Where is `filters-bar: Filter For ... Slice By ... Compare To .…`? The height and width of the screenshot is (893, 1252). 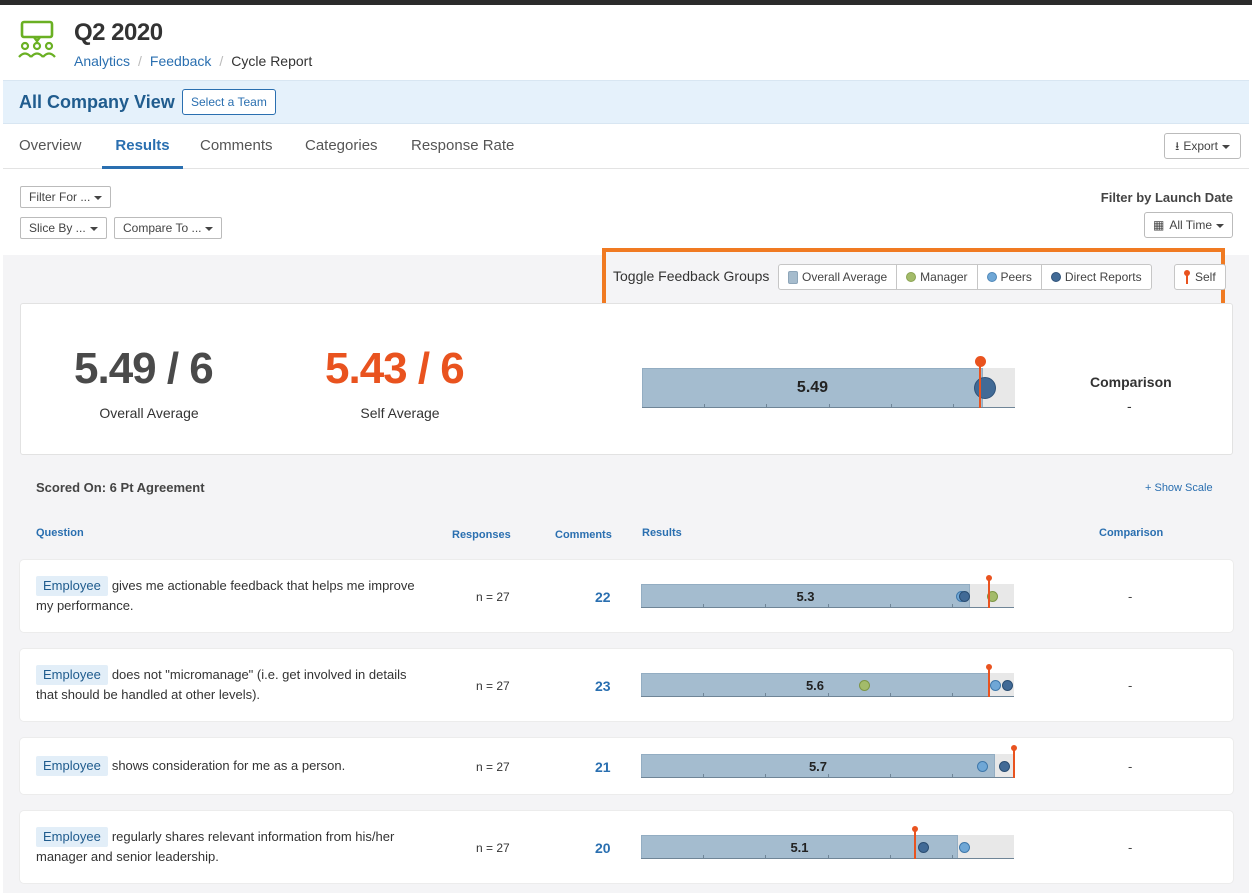
filters-bar: Filter For ... Slice By ... Compare To .… is located at coordinates (626, 212).